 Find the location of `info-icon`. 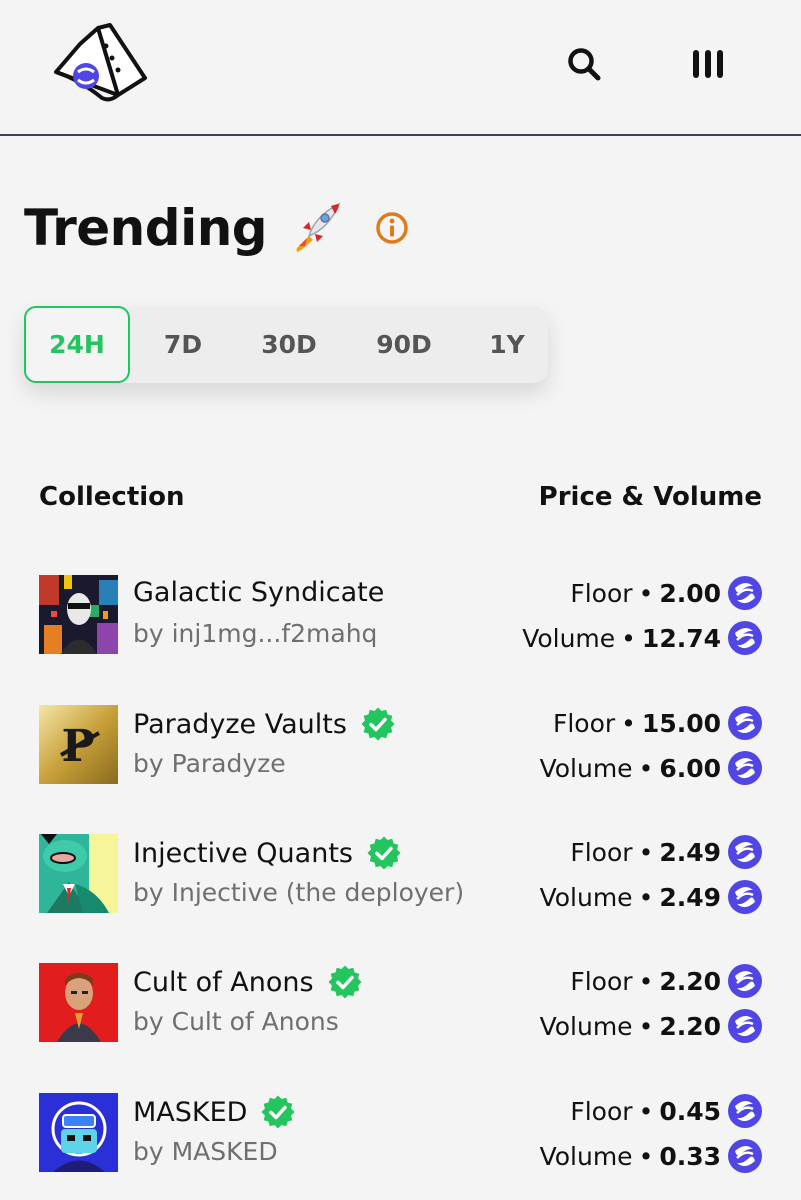

info-icon is located at coordinates (392, 228).